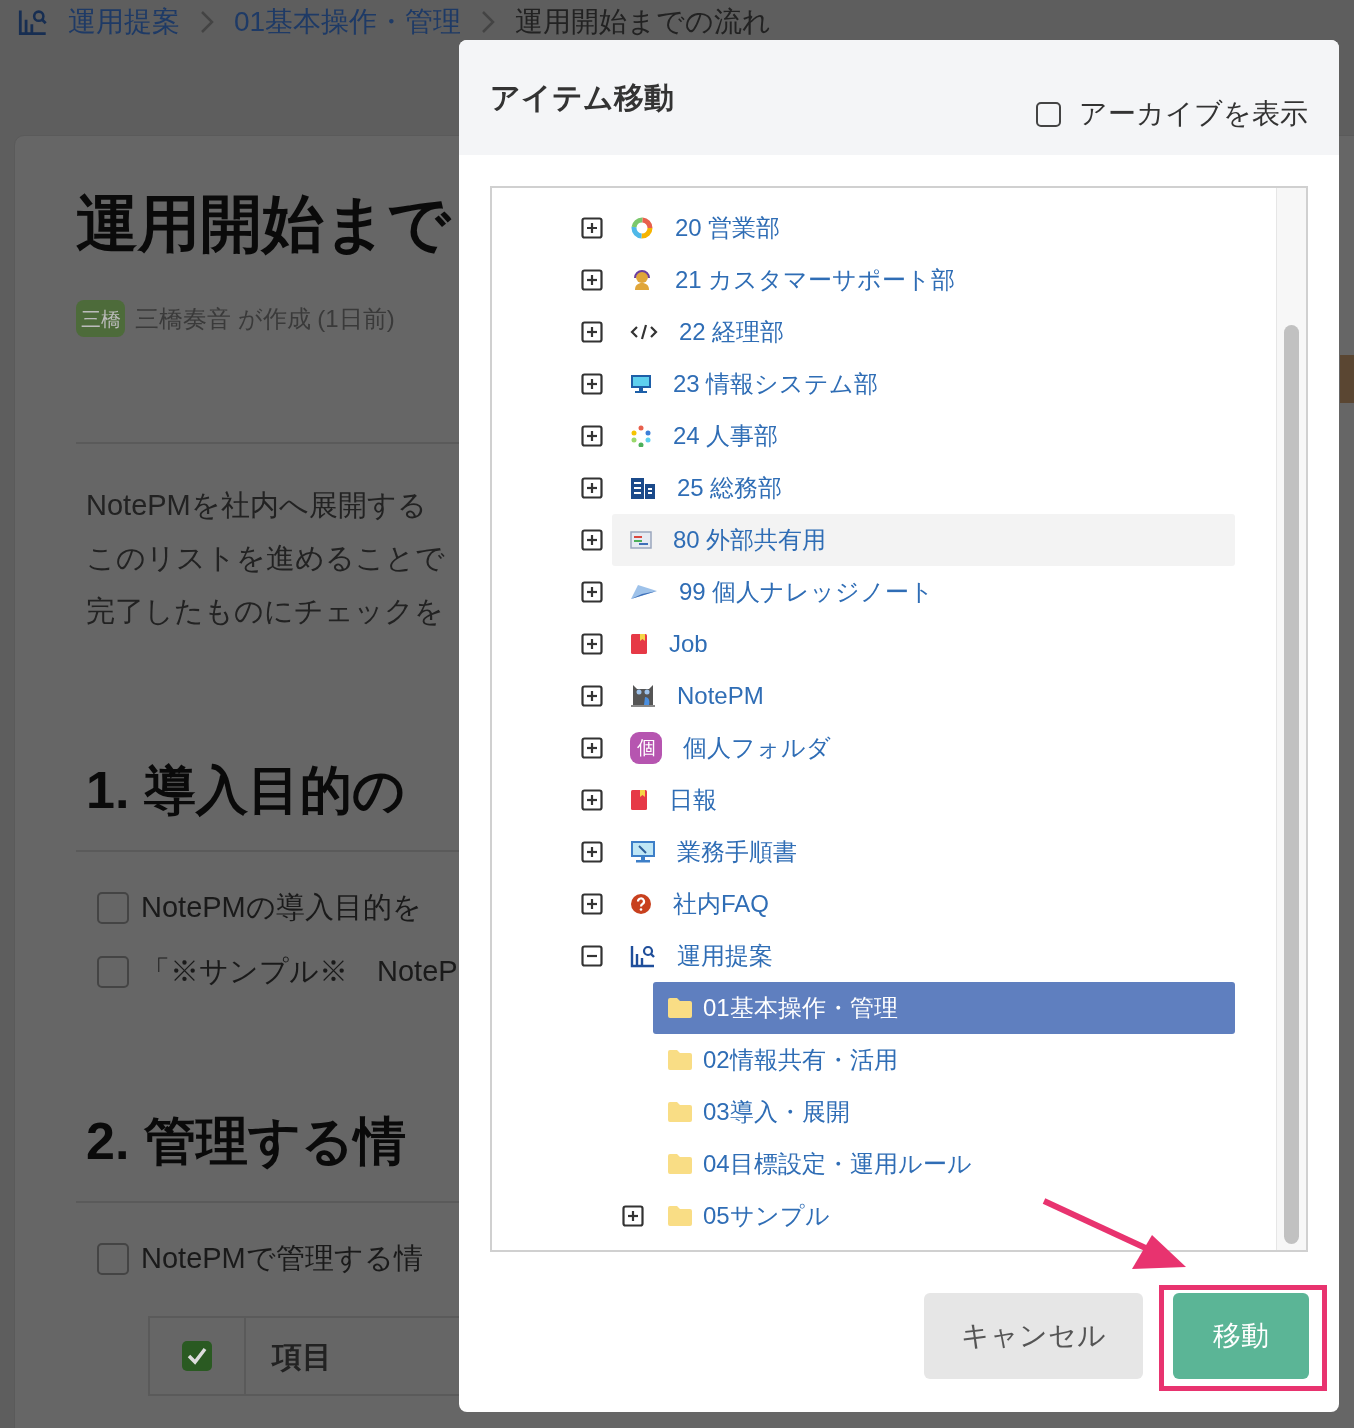 The height and width of the screenshot is (1428, 1354). What do you see at coordinates (923, 592) in the screenshot?
I see `tree-item: 99 個人ナレッジノート` at bounding box center [923, 592].